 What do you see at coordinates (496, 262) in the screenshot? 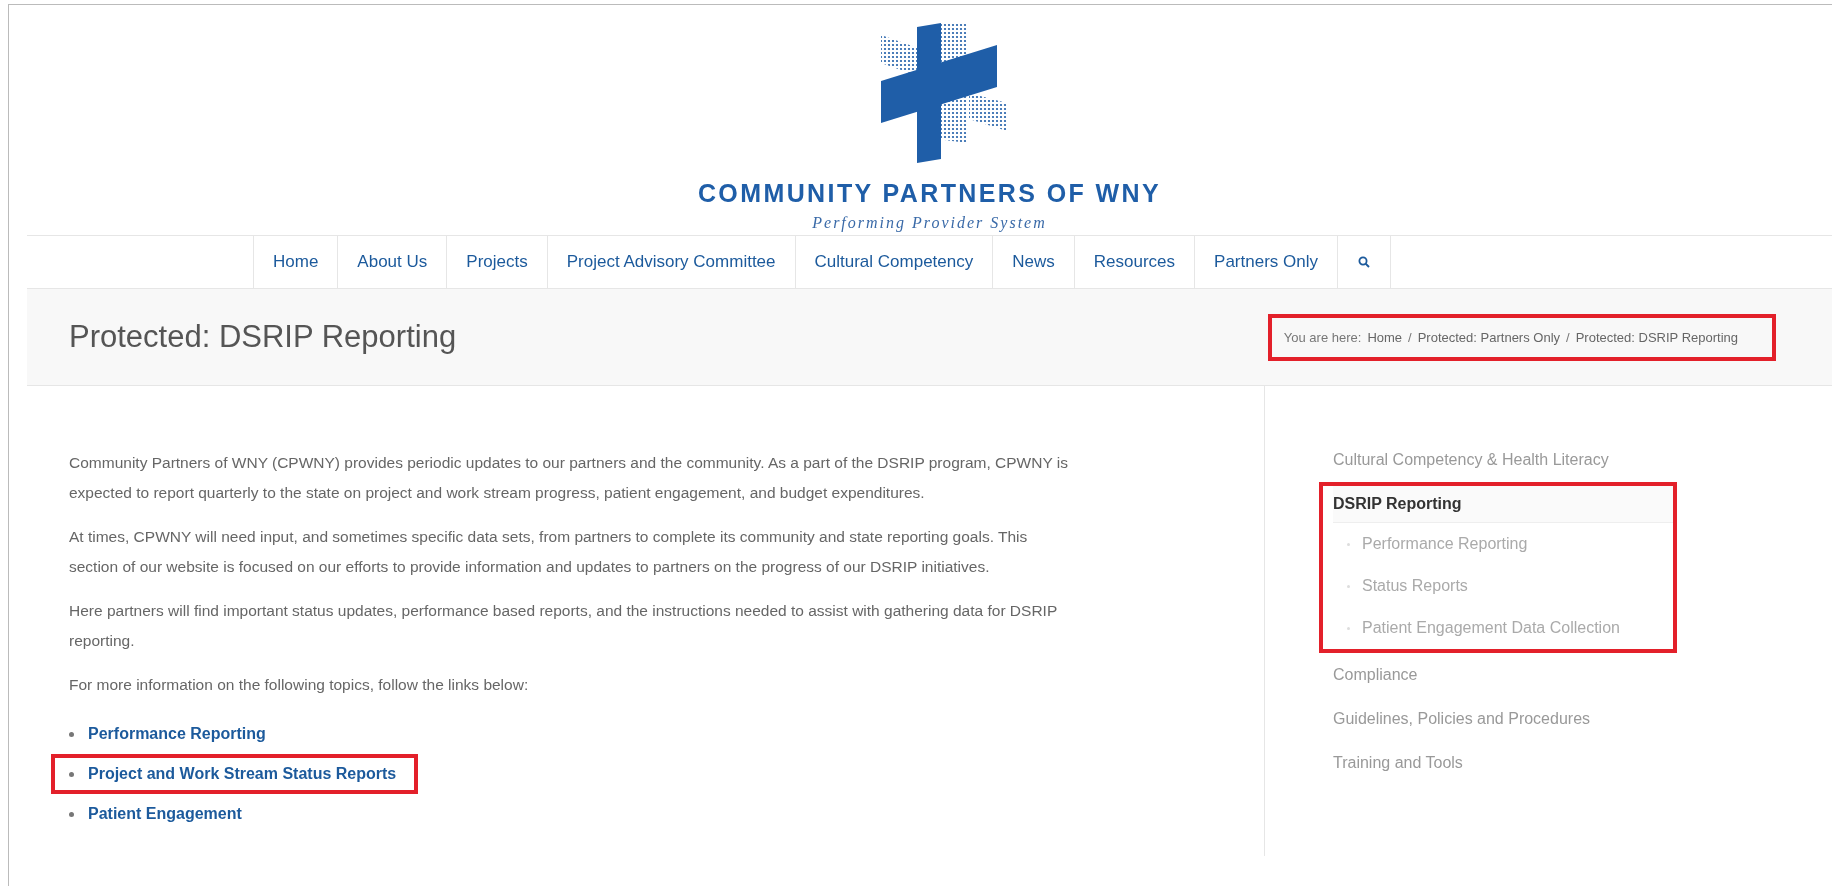
I see `nav-link: Projects` at bounding box center [496, 262].